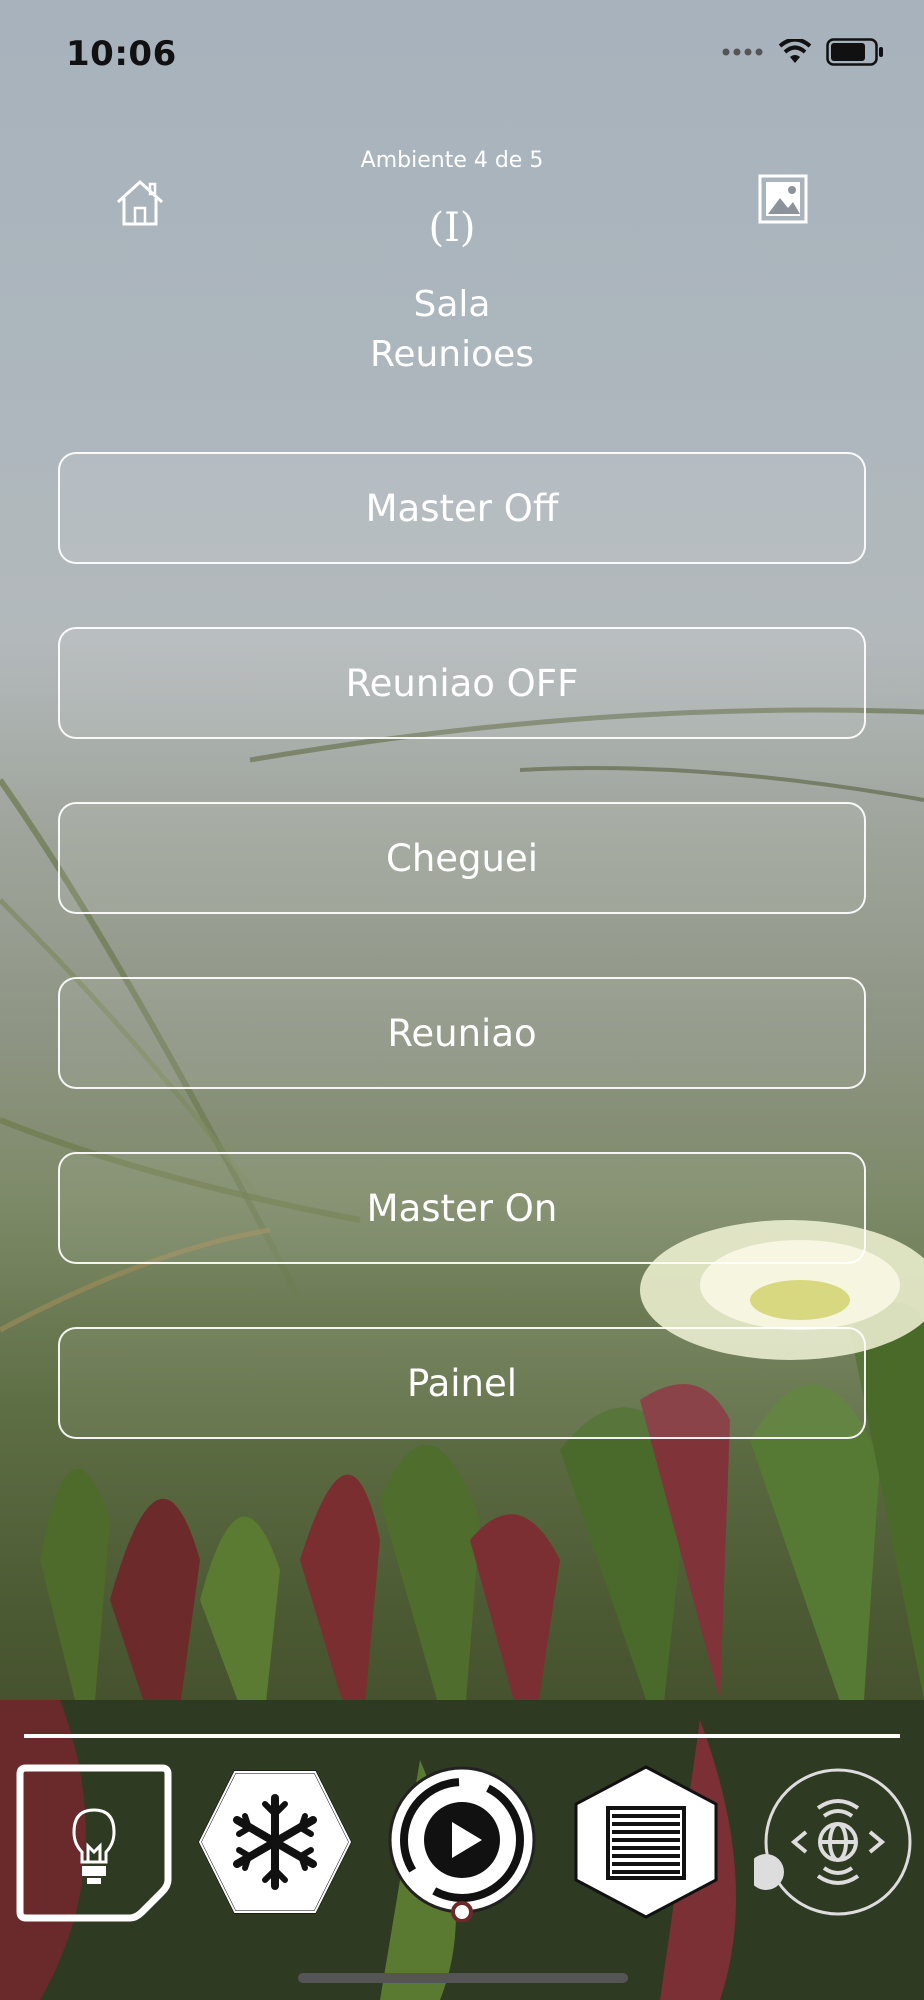 This screenshot has height=2000, width=924. I want to click on status-bar: 10:06, so click(462, 55).